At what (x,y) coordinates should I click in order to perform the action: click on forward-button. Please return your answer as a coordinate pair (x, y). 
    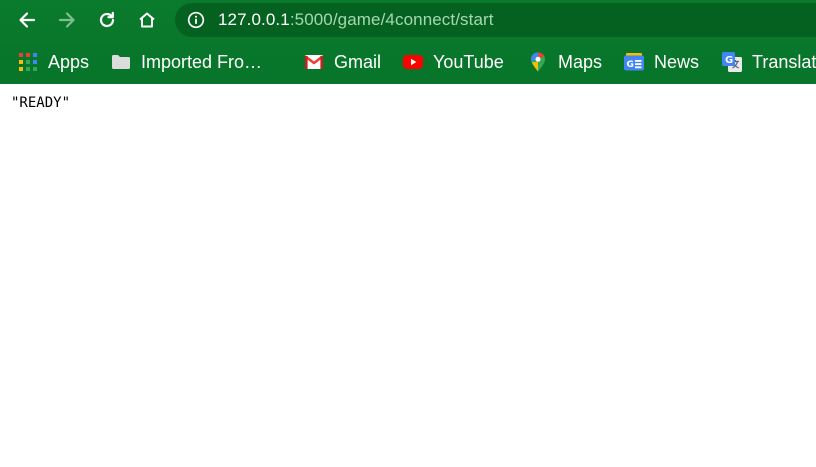
    Looking at the image, I should click on (67, 20).